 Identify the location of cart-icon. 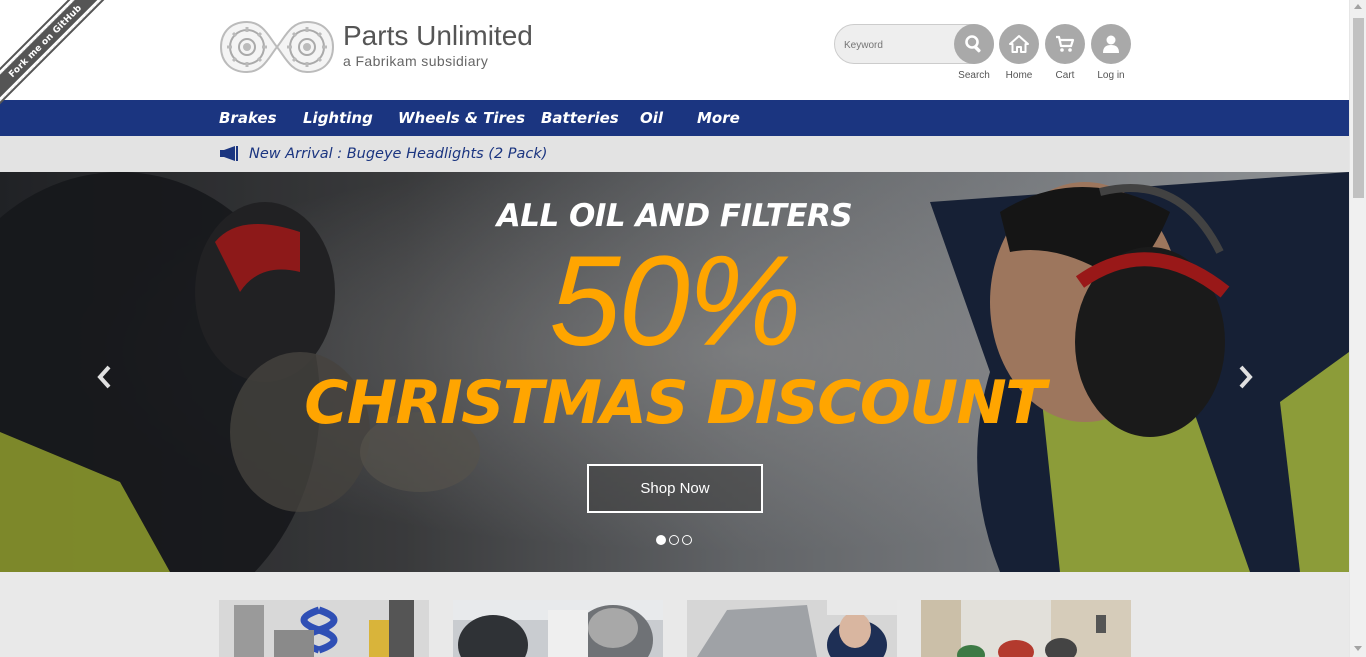
(1065, 43).